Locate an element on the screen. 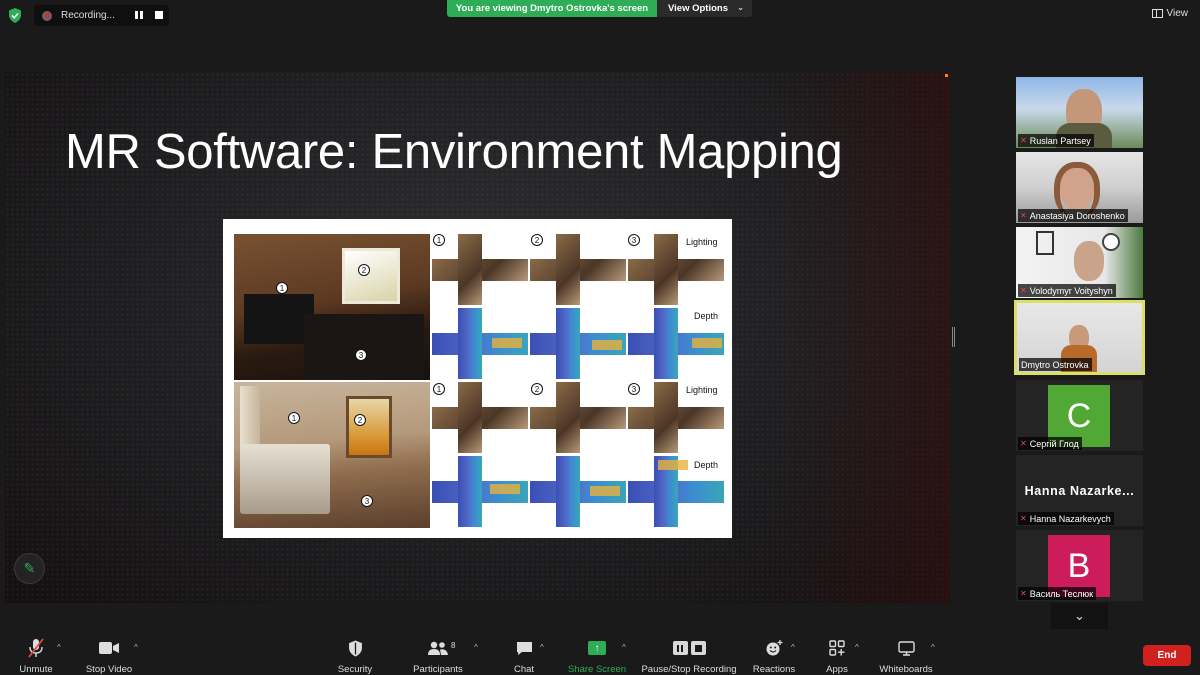  view-layout-icon is located at coordinates (1157, 13).